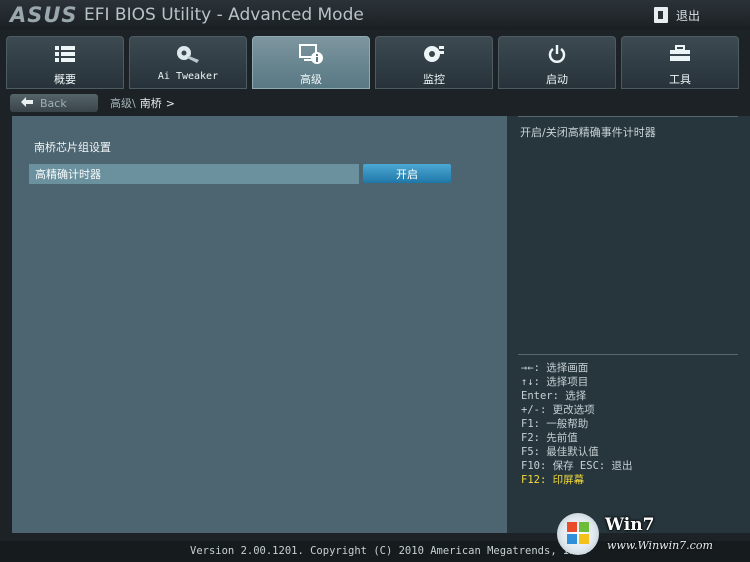 The image size is (750, 562). Describe the element at coordinates (150, 103) in the screenshot. I see `breadcrumb-item-southbridge: 南桥` at that location.